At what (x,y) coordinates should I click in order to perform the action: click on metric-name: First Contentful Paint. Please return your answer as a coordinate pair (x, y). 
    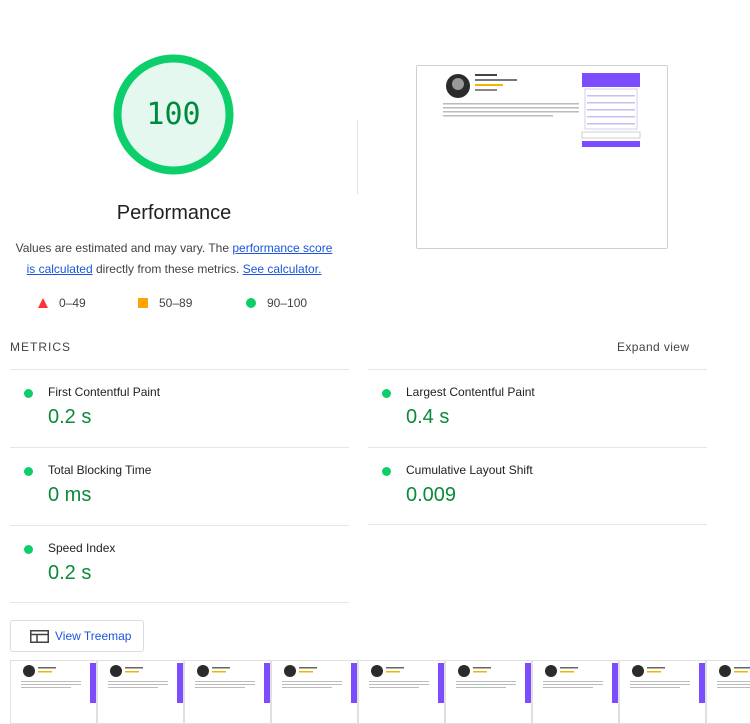
    Looking at the image, I should click on (104, 392).